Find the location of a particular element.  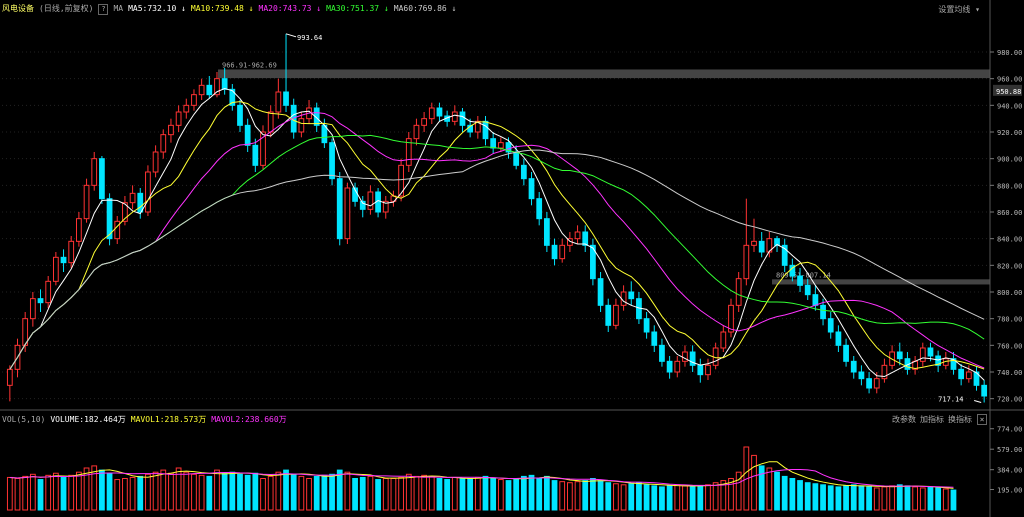

y-tick-label: 800.00 is located at coordinates (1009, 293).